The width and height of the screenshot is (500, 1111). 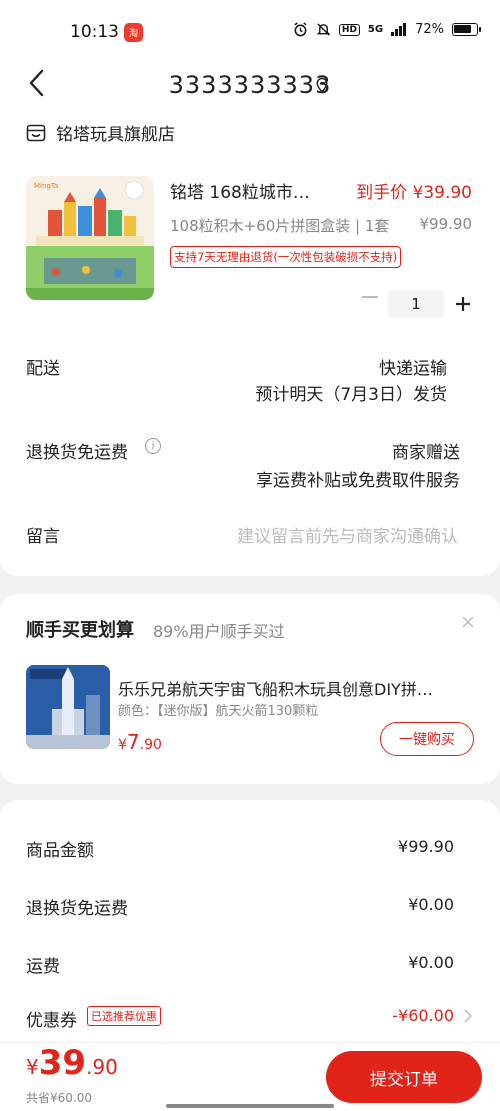 What do you see at coordinates (62, 1063) in the screenshot?
I see `total-price-main: 39` at bounding box center [62, 1063].